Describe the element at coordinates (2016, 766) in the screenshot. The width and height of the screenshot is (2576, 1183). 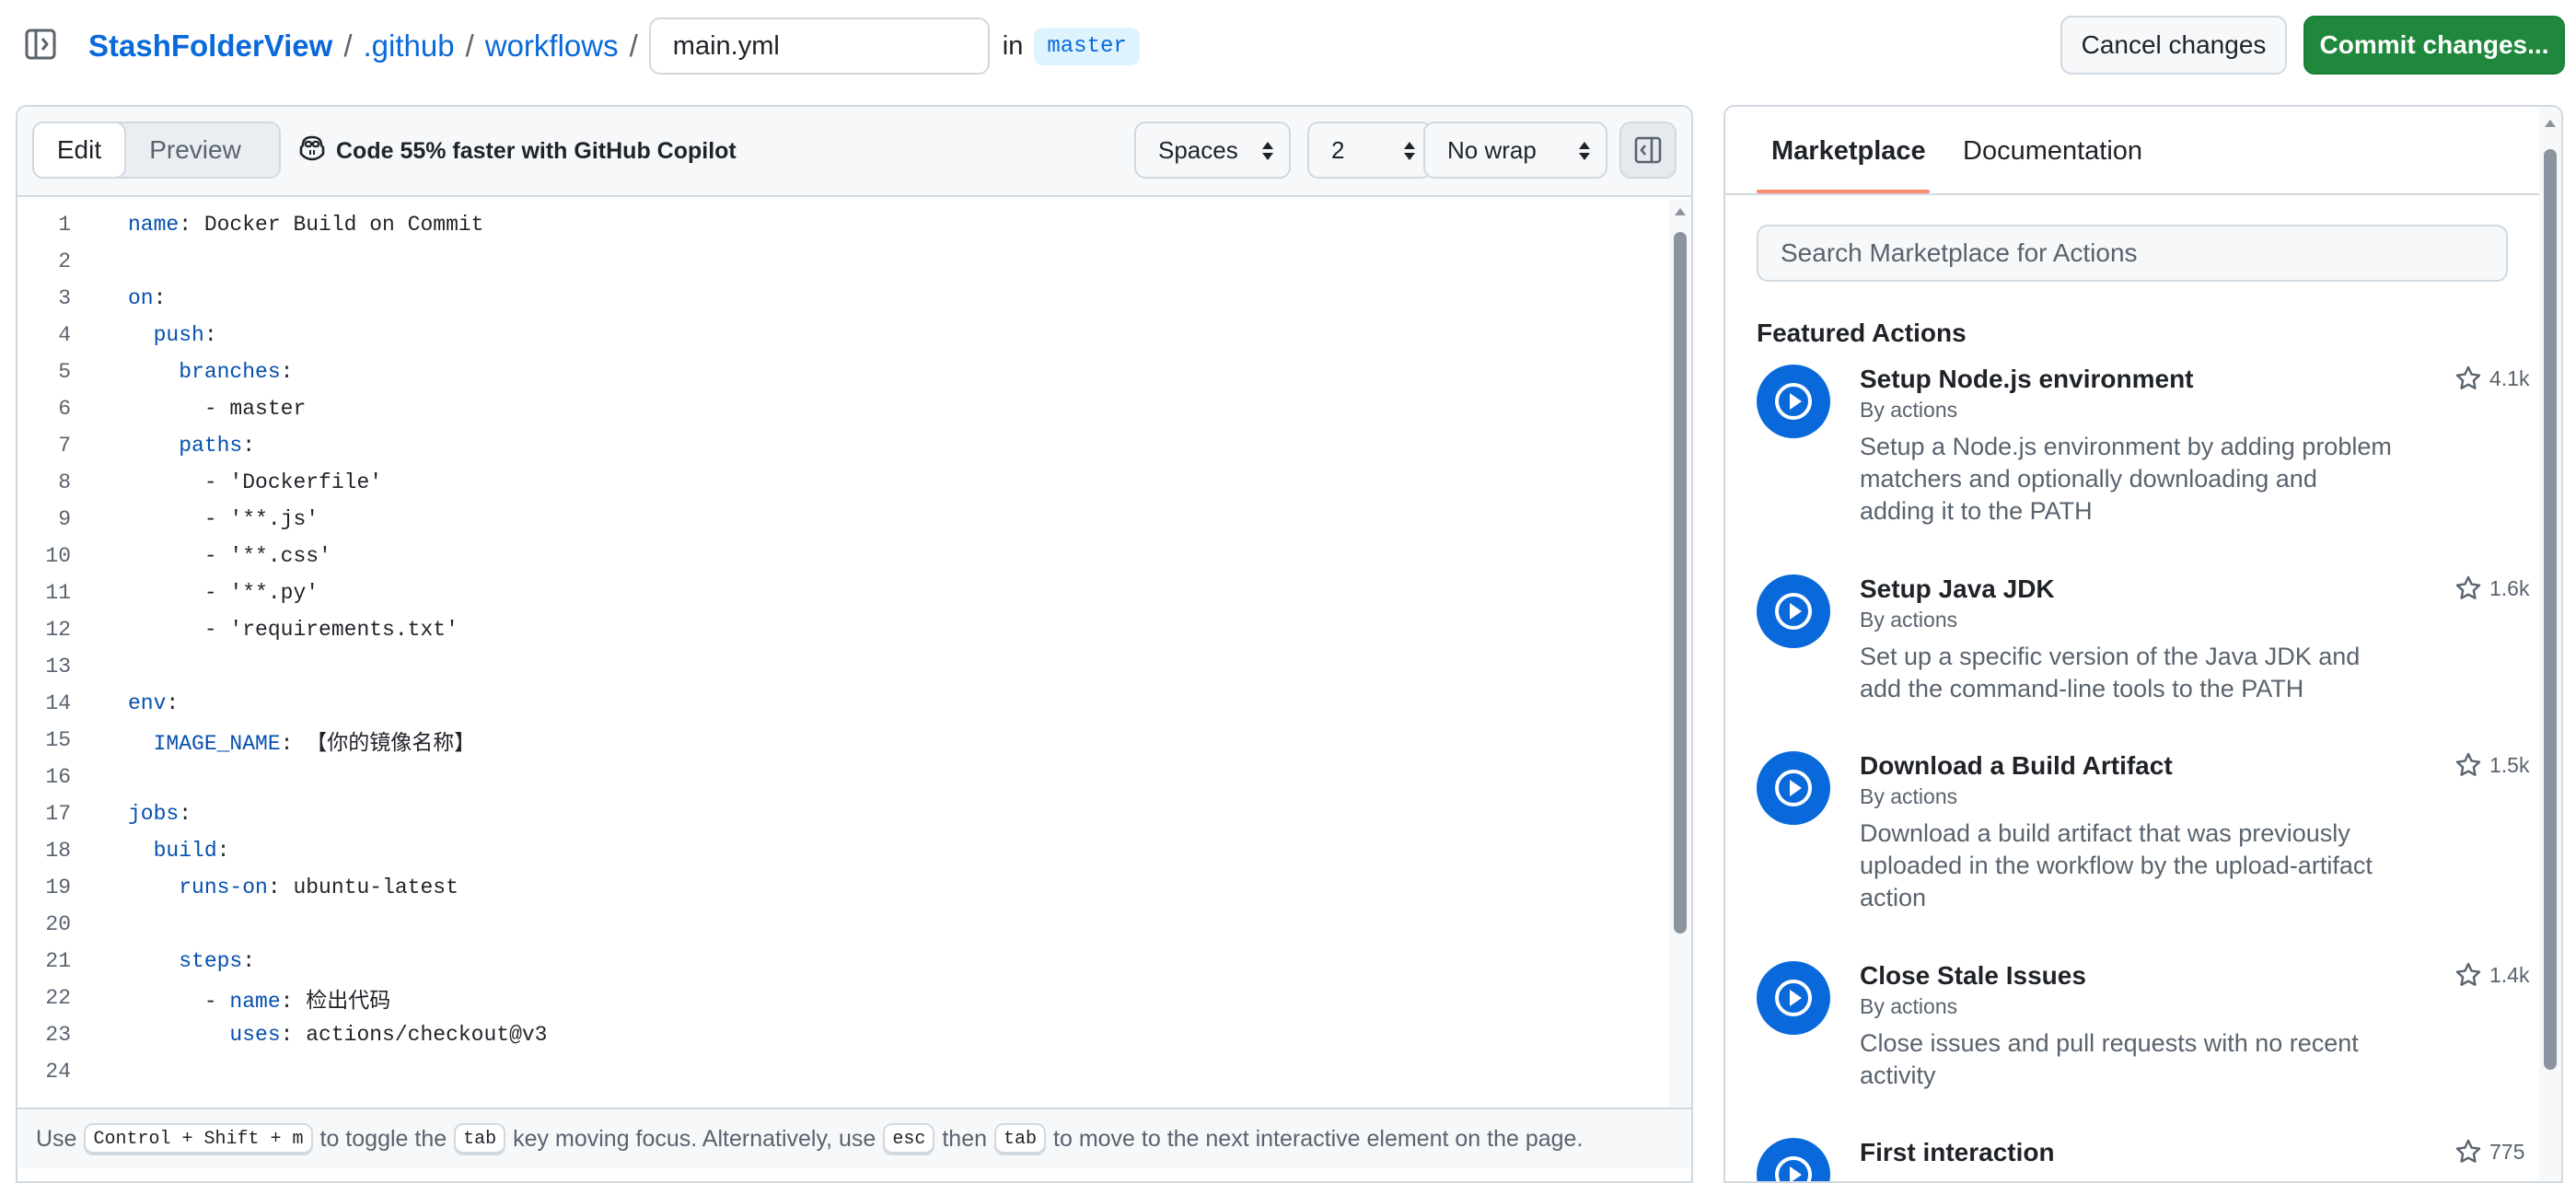
I see `action-name-link: Download a Build Artifact` at that location.